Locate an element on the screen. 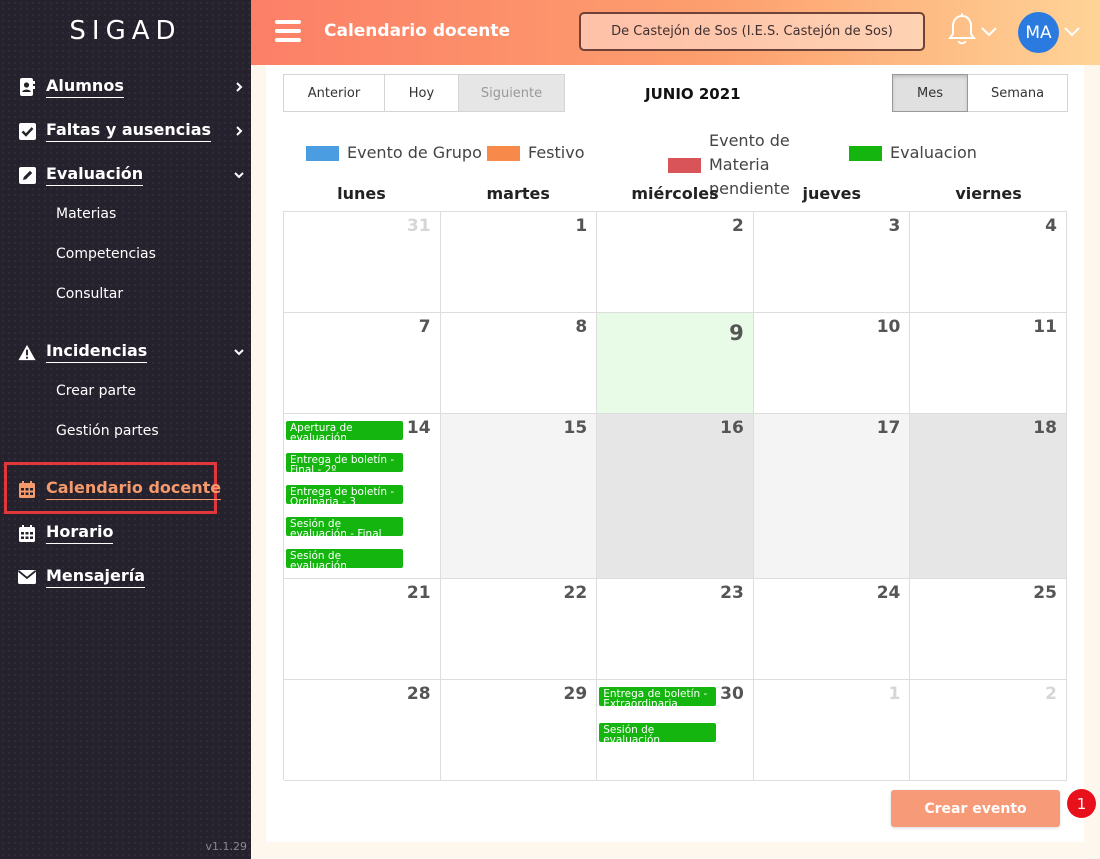 The height and width of the screenshot is (859, 1100). day-number: 23 is located at coordinates (732, 593).